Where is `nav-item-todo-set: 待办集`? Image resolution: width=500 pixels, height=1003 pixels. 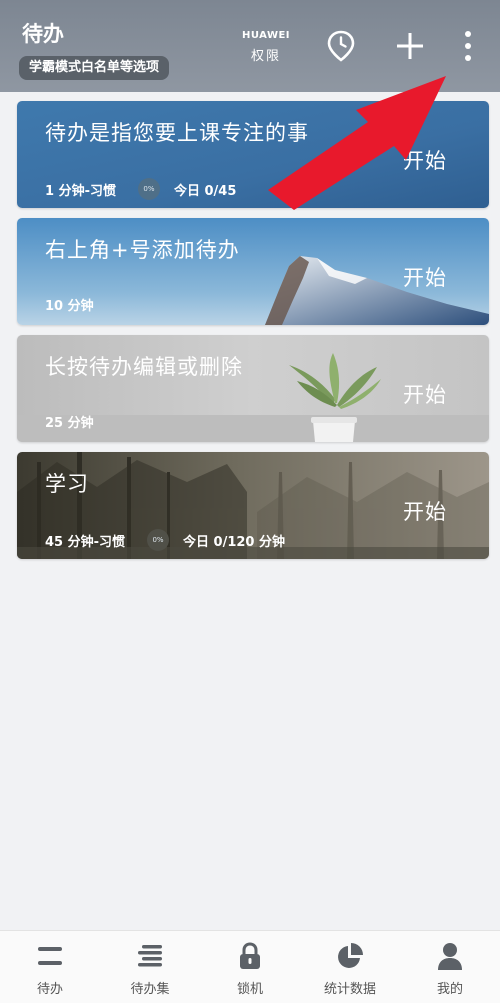
nav-item-todo-set: 待办集 is located at coordinates (150, 967).